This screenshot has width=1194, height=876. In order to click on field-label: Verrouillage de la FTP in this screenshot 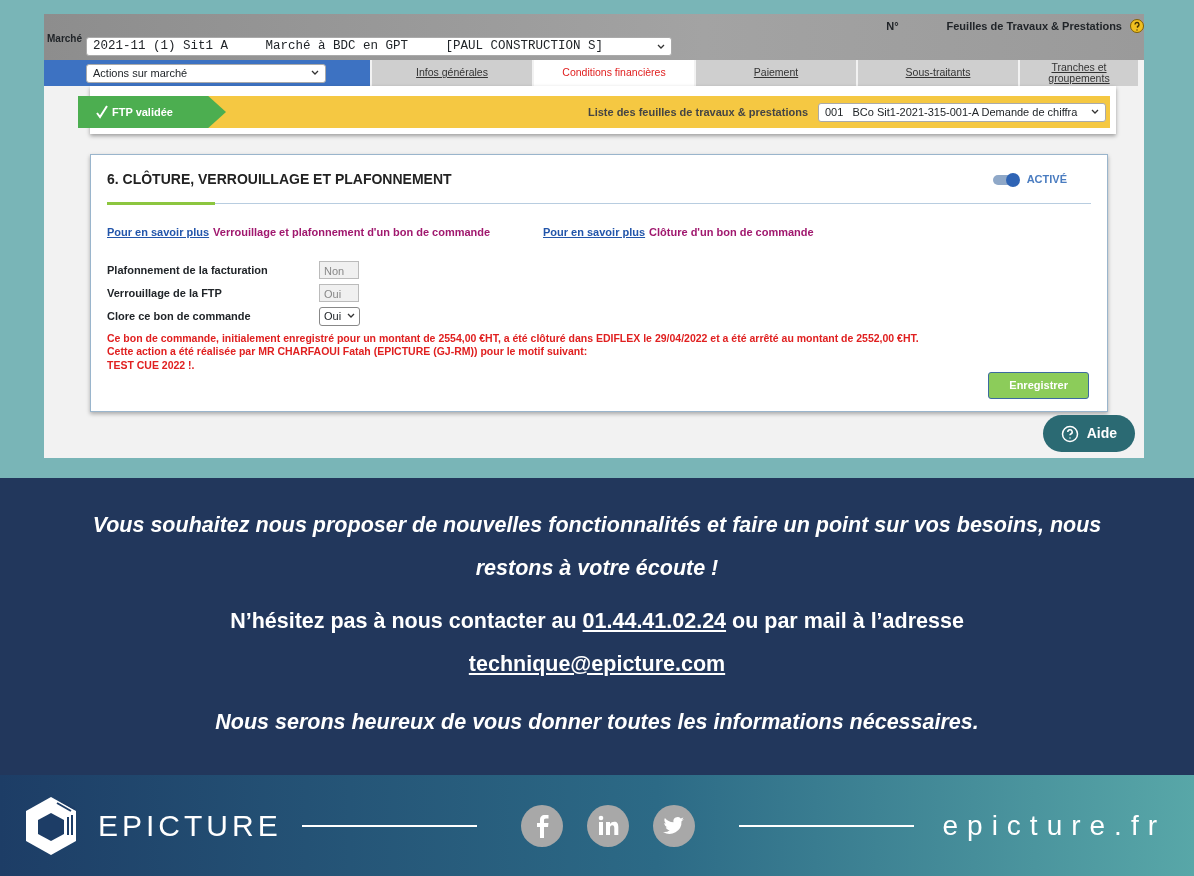, I will do `click(165, 293)`.